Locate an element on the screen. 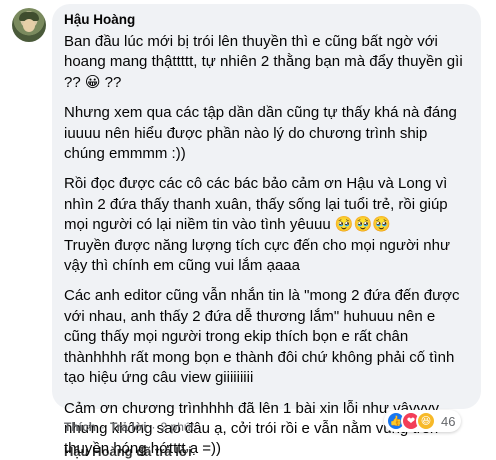 This screenshot has width=496, height=460. reply-button: Trả lời is located at coordinates (128, 427).